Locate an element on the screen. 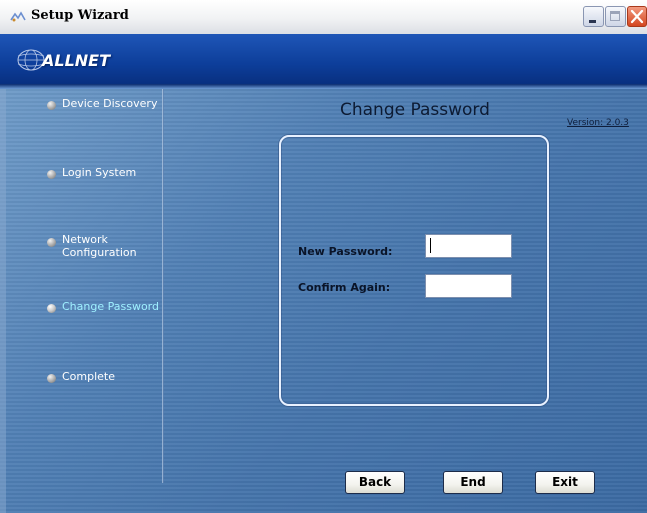 Image resolution: width=647 pixels, height=513 pixels. step-label: Network Configuration is located at coordinates (99, 246).